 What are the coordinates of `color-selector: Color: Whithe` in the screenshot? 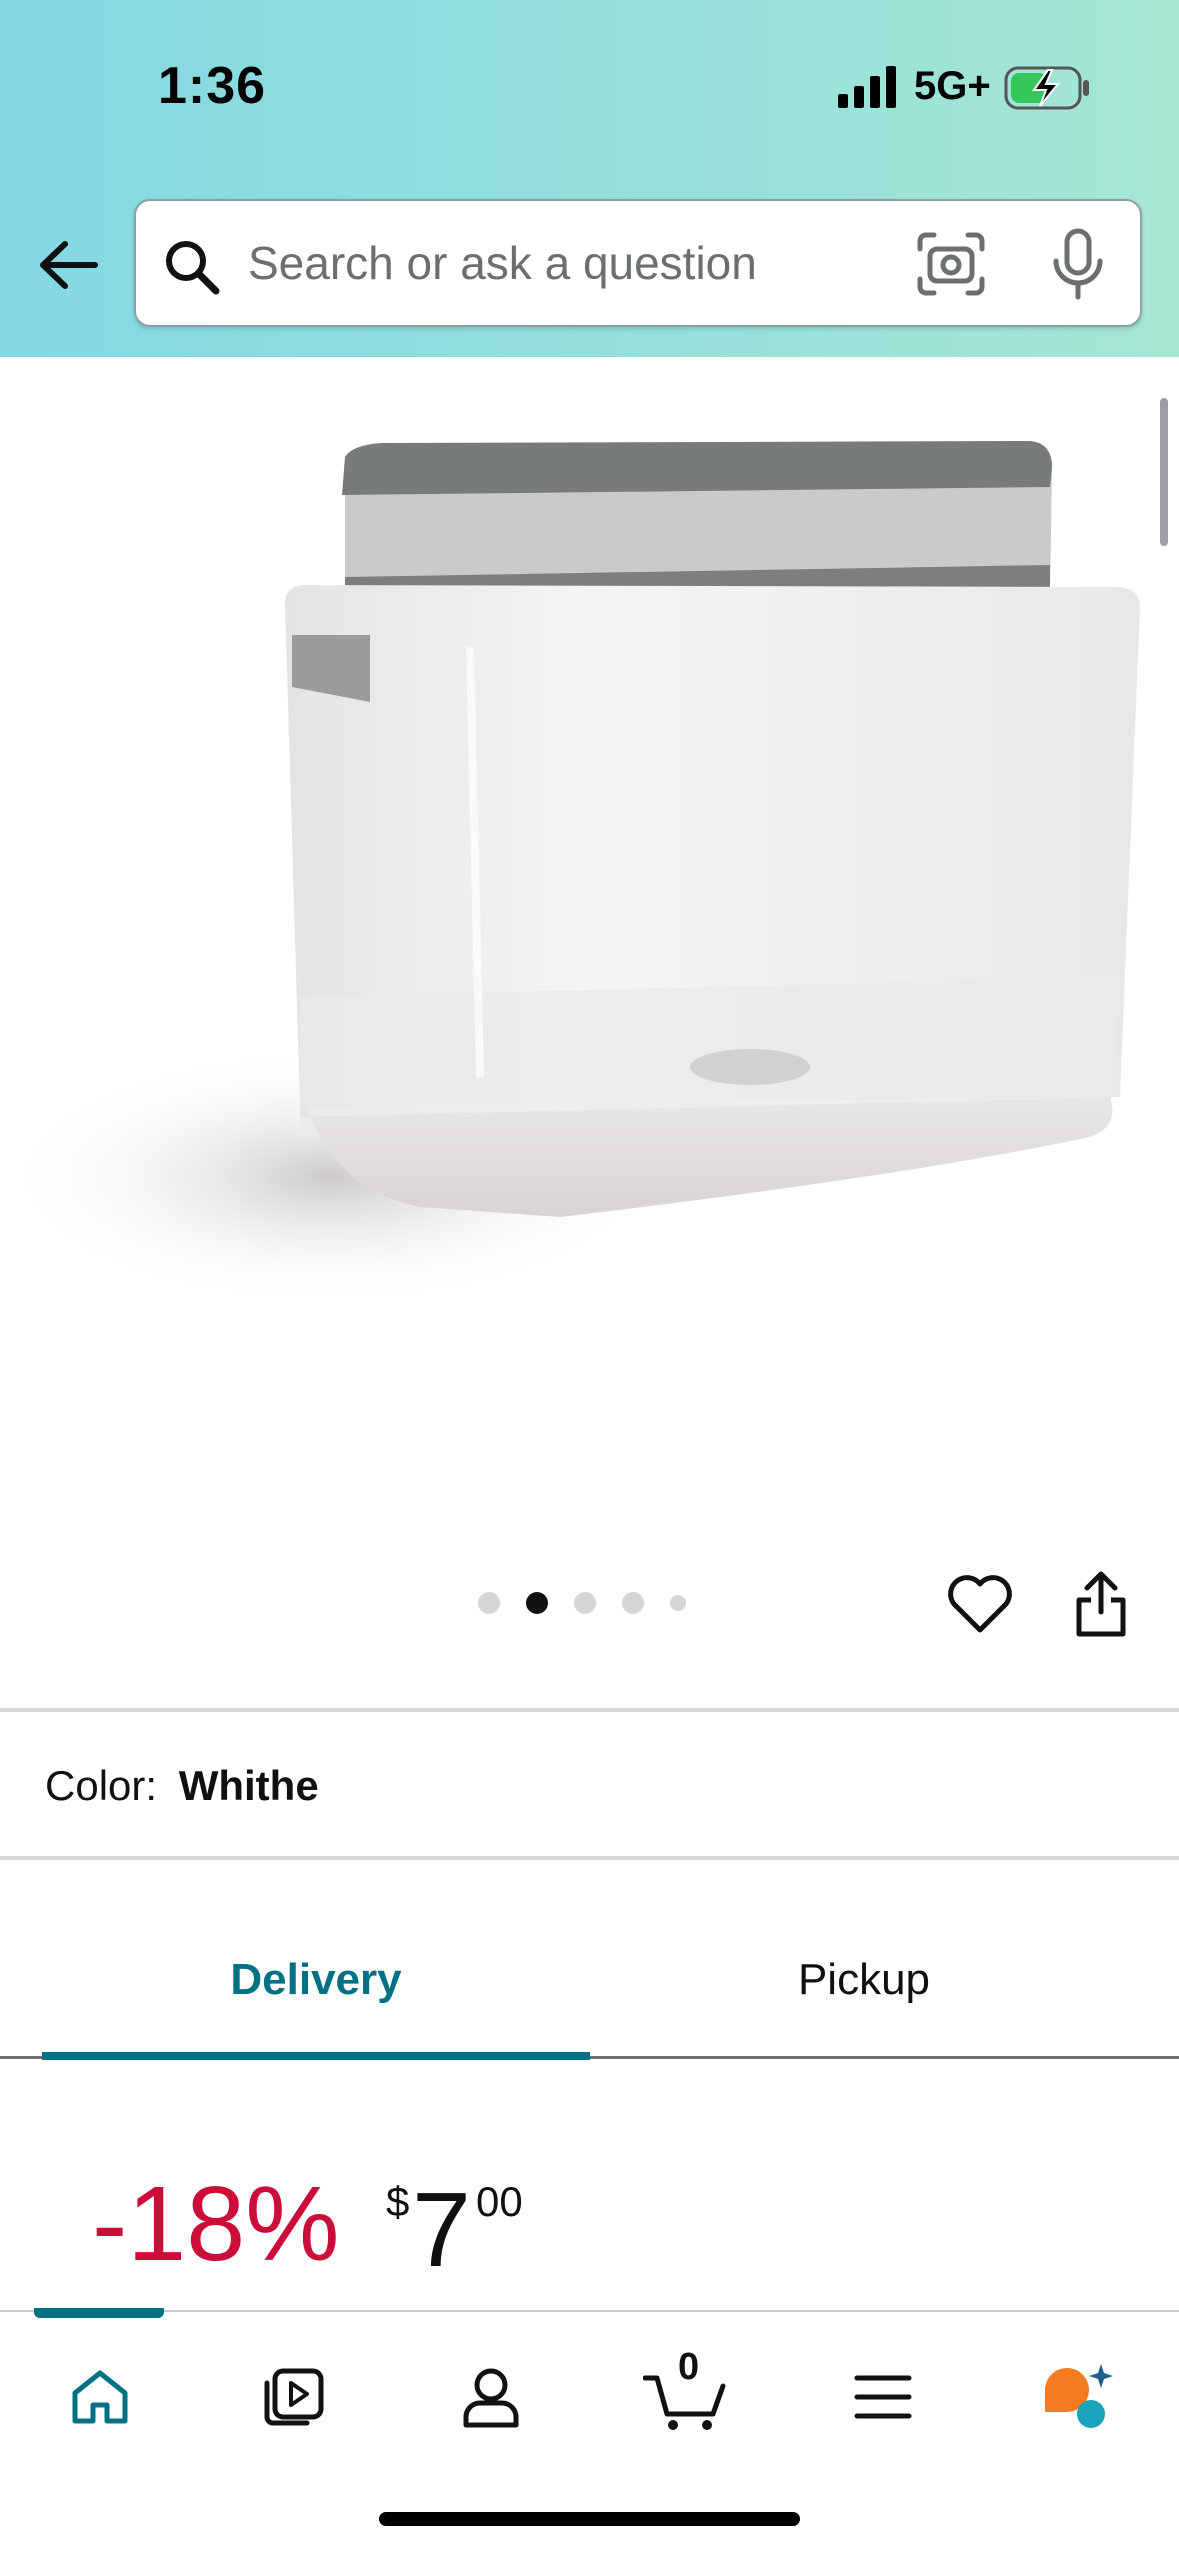 It's located at (182, 1786).